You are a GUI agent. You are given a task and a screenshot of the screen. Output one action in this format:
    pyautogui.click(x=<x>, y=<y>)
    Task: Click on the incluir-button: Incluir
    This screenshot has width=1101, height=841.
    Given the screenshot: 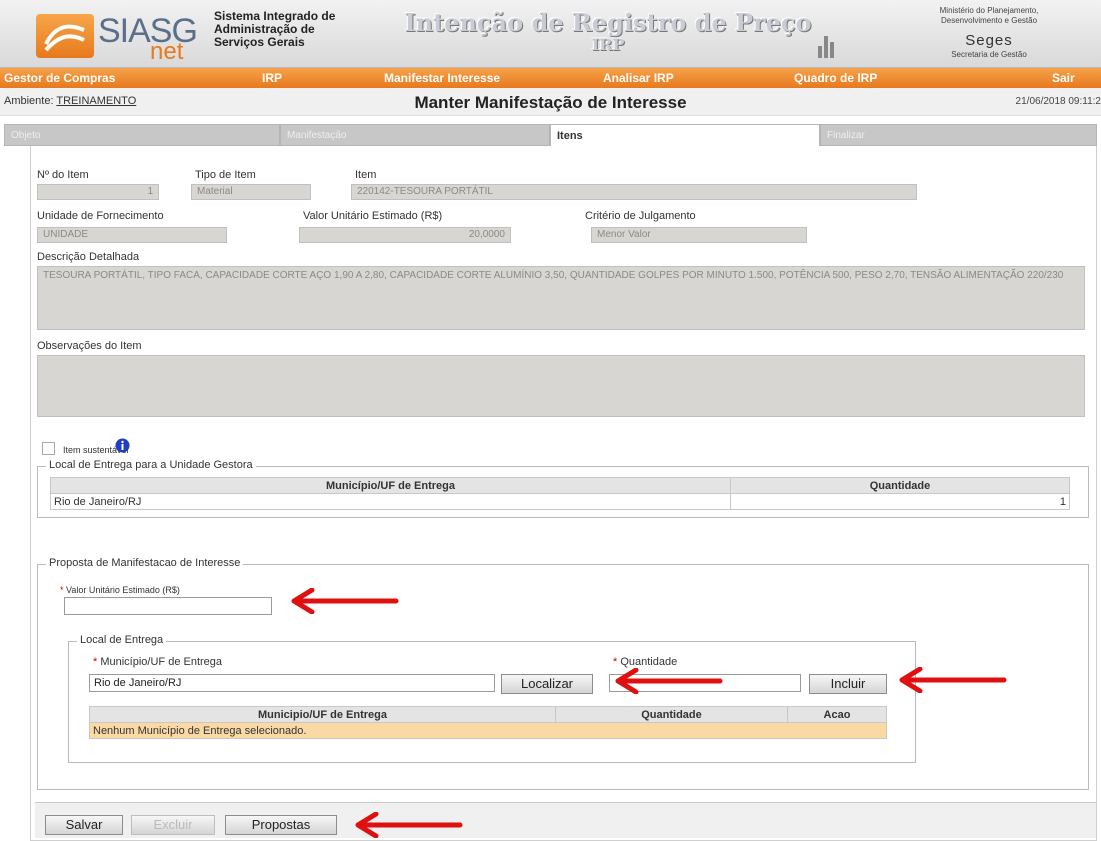 What is the action you would take?
    pyautogui.click(x=848, y=684)
    